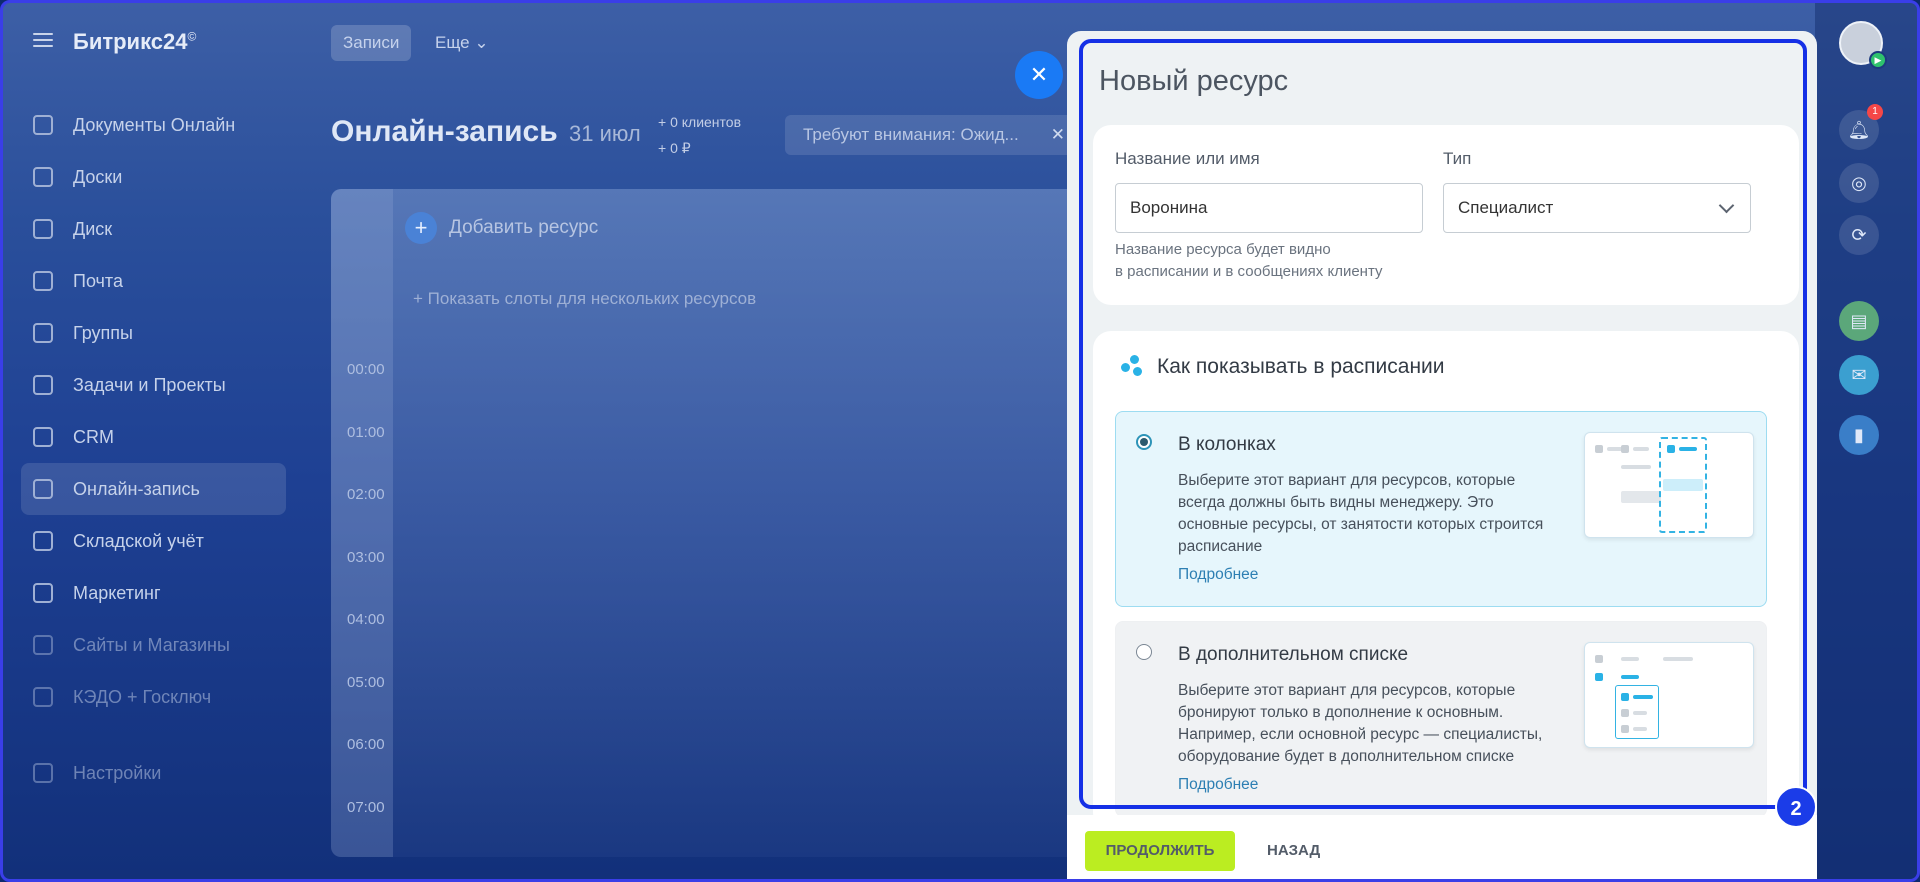 This screenshot has height=882, width=1920. What do you see at coordinates (444, 131) in the screenshot?
I see `page-title: Онлайн-запись` at bounding box center [444, 131].